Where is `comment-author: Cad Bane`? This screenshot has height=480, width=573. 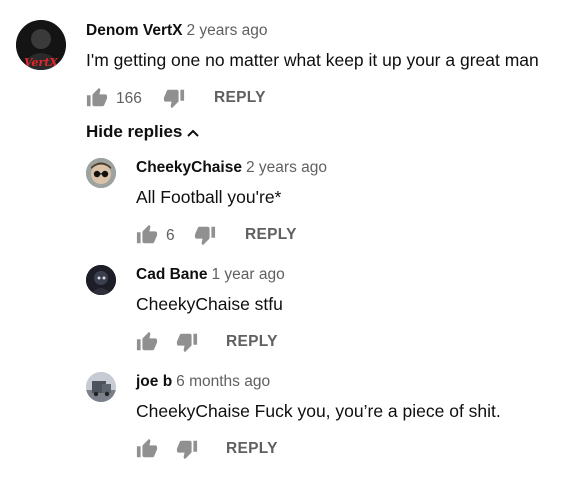
comment-author: Cad Bane is located at coordinates (172, 274).